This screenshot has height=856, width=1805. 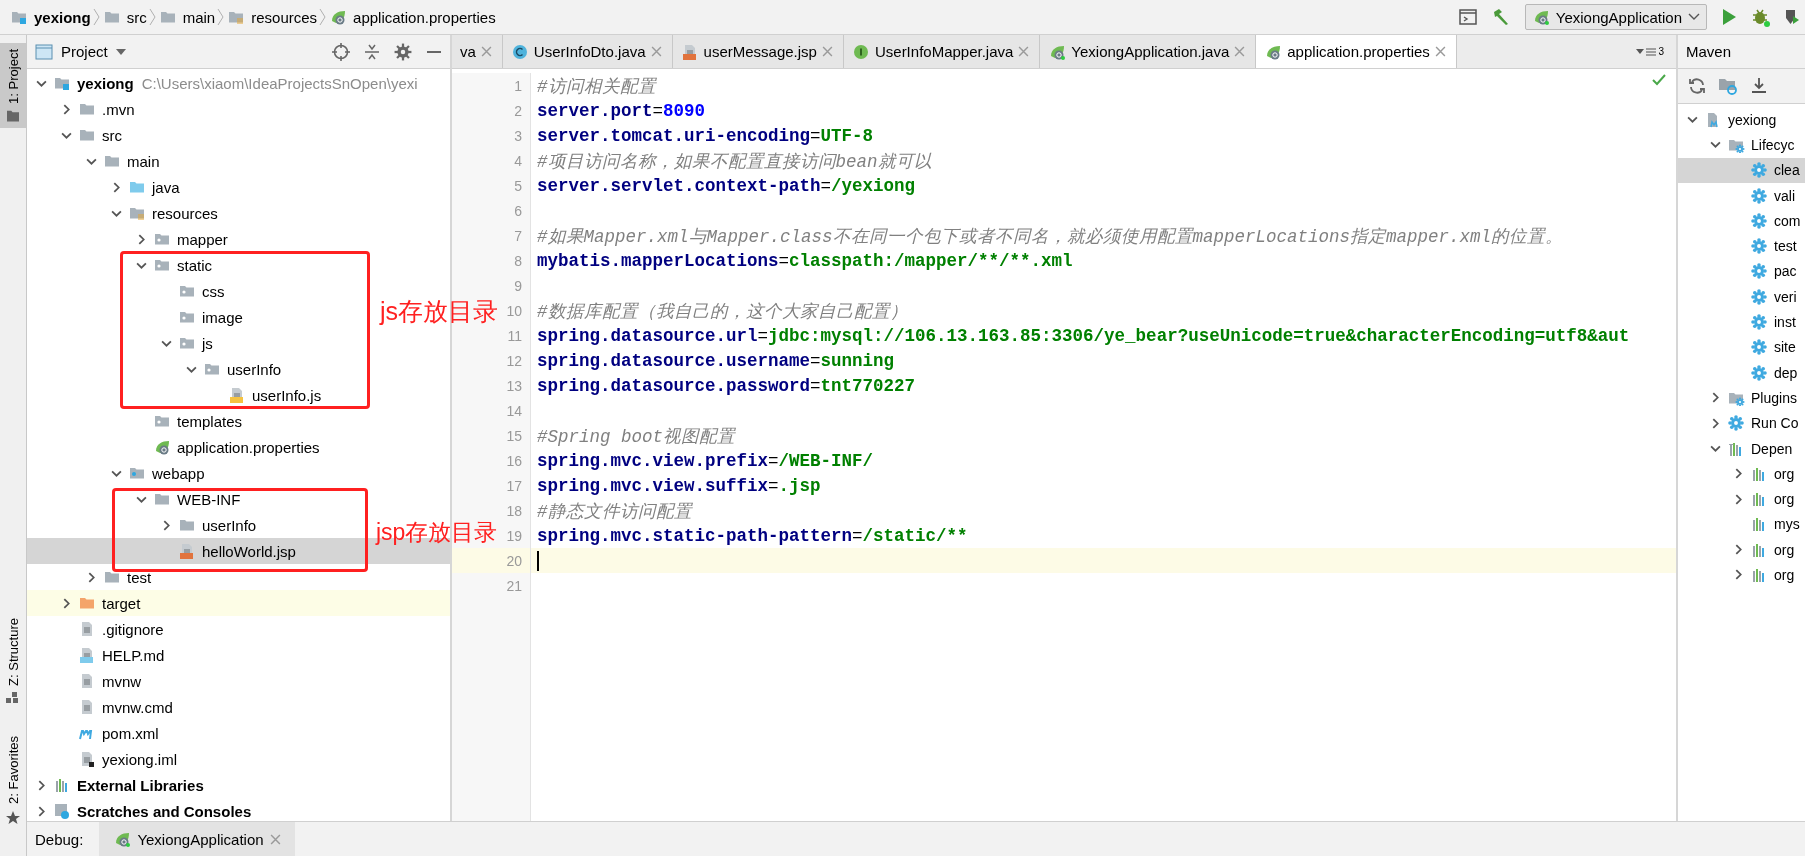 I want to click on coverage-icon, so click(x=1792, y=17).